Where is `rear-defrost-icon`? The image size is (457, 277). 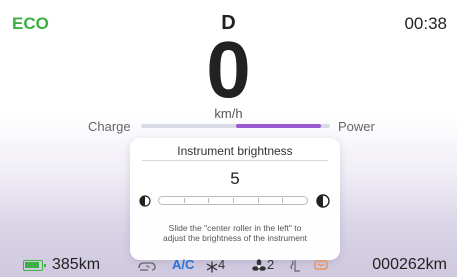 rear-defrost-icon is located at coordinates (321, 265).